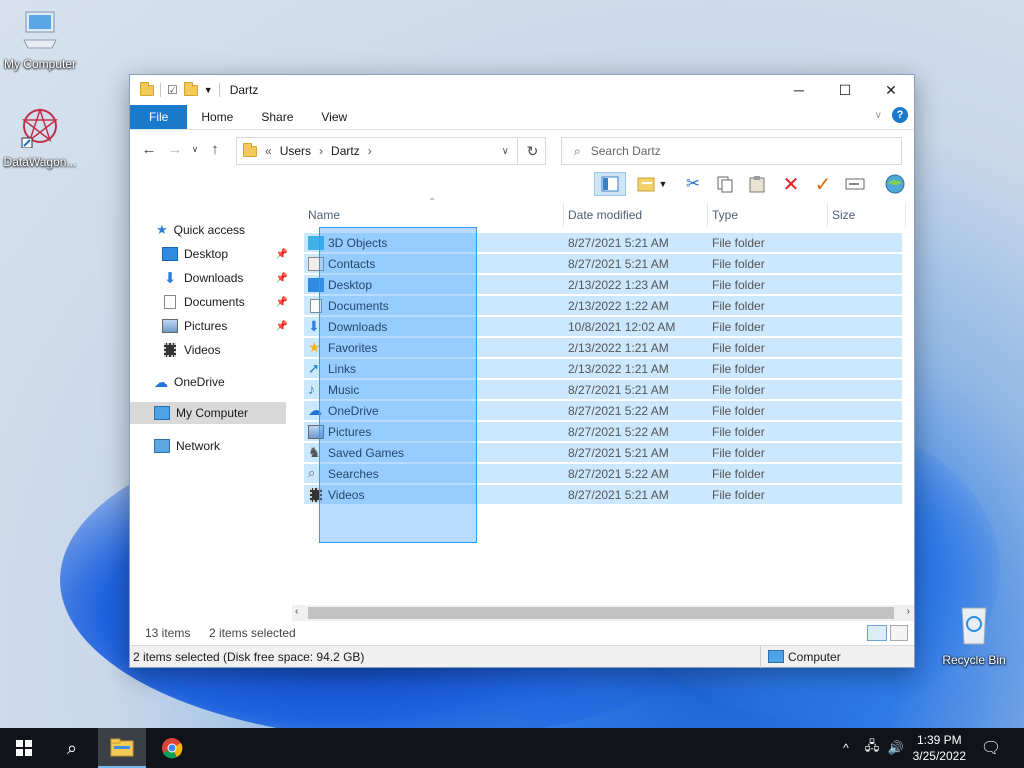 The width and height of the screenshot is (1024, 768). What do you see at coordinates (40, 128) in the screenshot?
I see `datawagon-icon` at bounding box center [40, 128].